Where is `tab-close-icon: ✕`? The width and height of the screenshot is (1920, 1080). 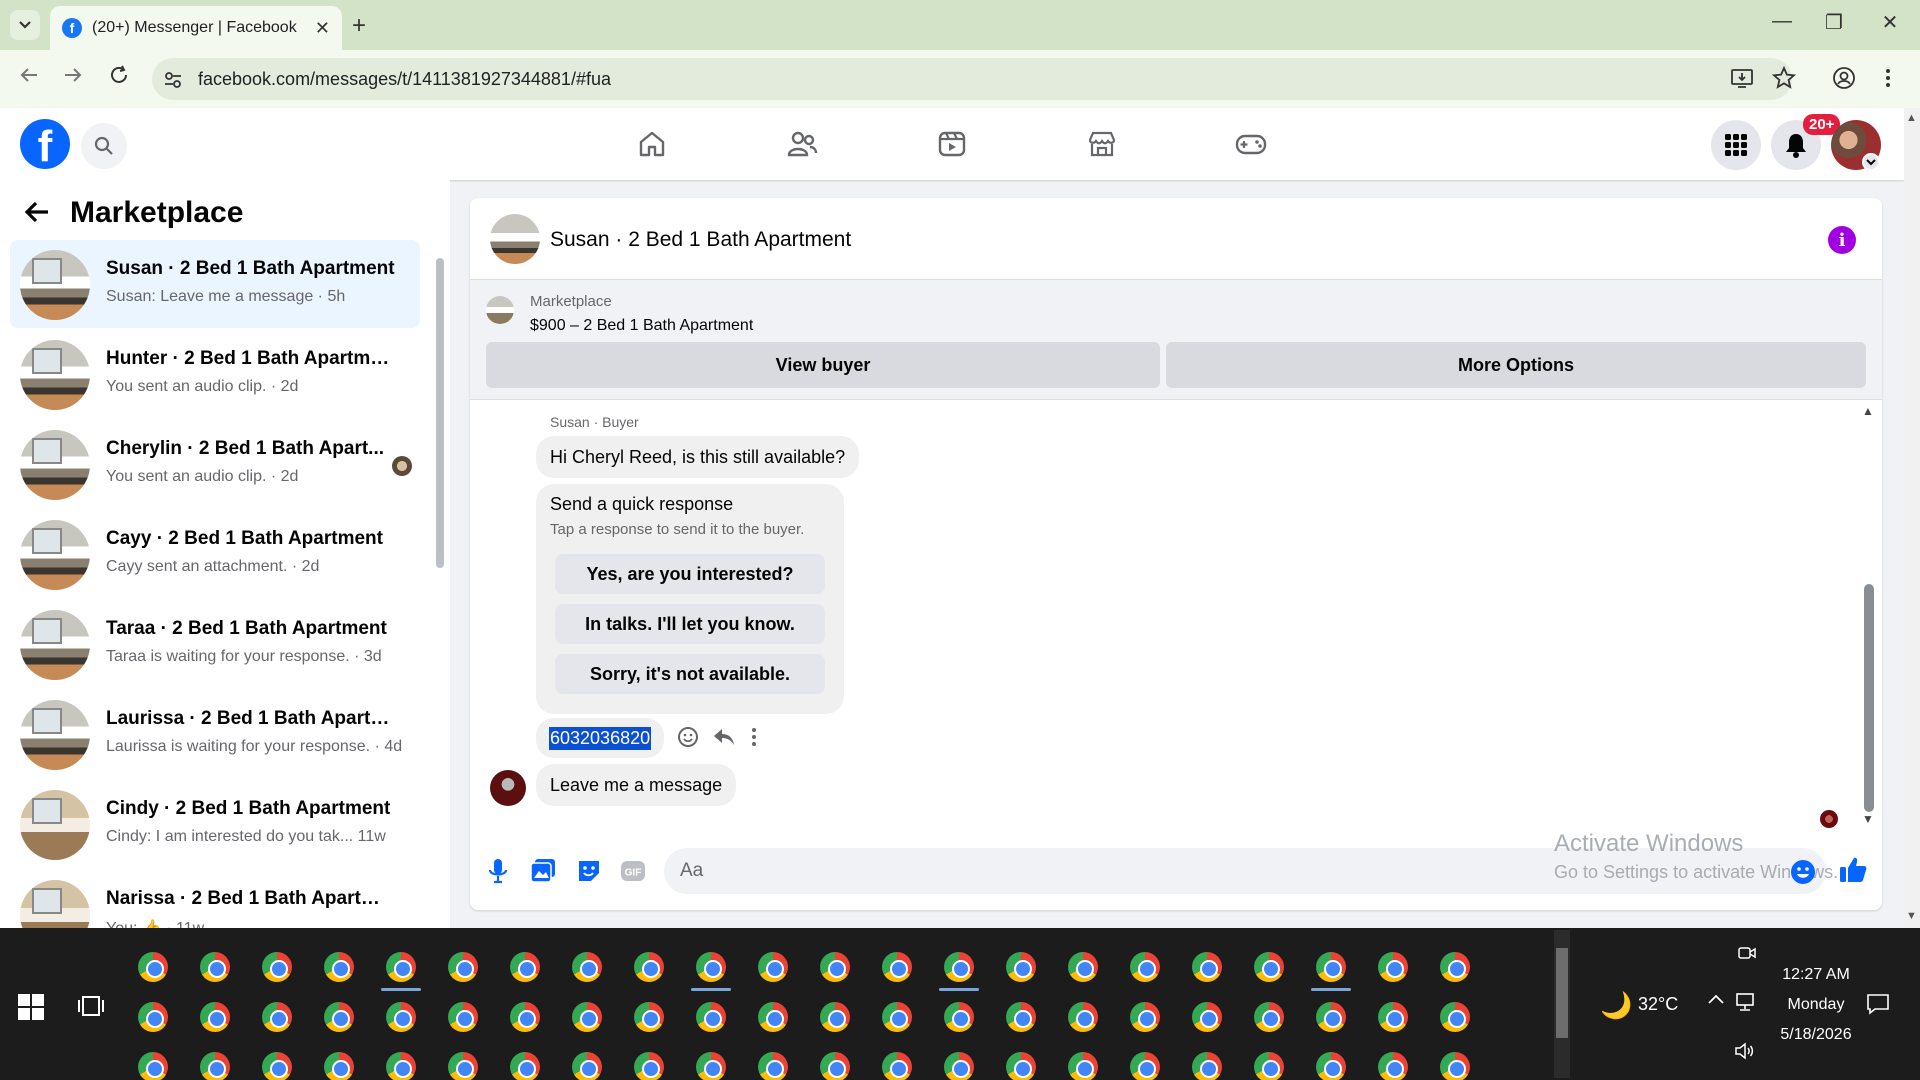 tab-close-icon: ✕ is located at coordinates (322, 28).